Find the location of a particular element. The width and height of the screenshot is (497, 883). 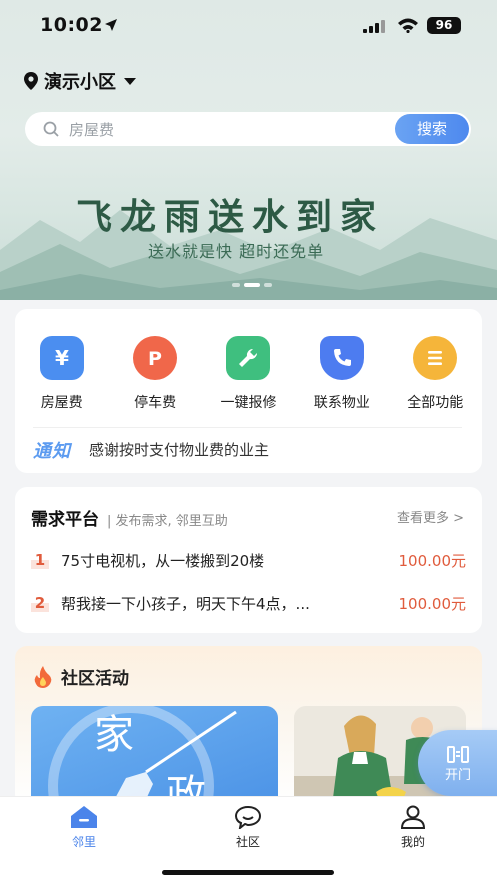

tab-neighborhood: 邻里 is located at coordinates (84, 827).